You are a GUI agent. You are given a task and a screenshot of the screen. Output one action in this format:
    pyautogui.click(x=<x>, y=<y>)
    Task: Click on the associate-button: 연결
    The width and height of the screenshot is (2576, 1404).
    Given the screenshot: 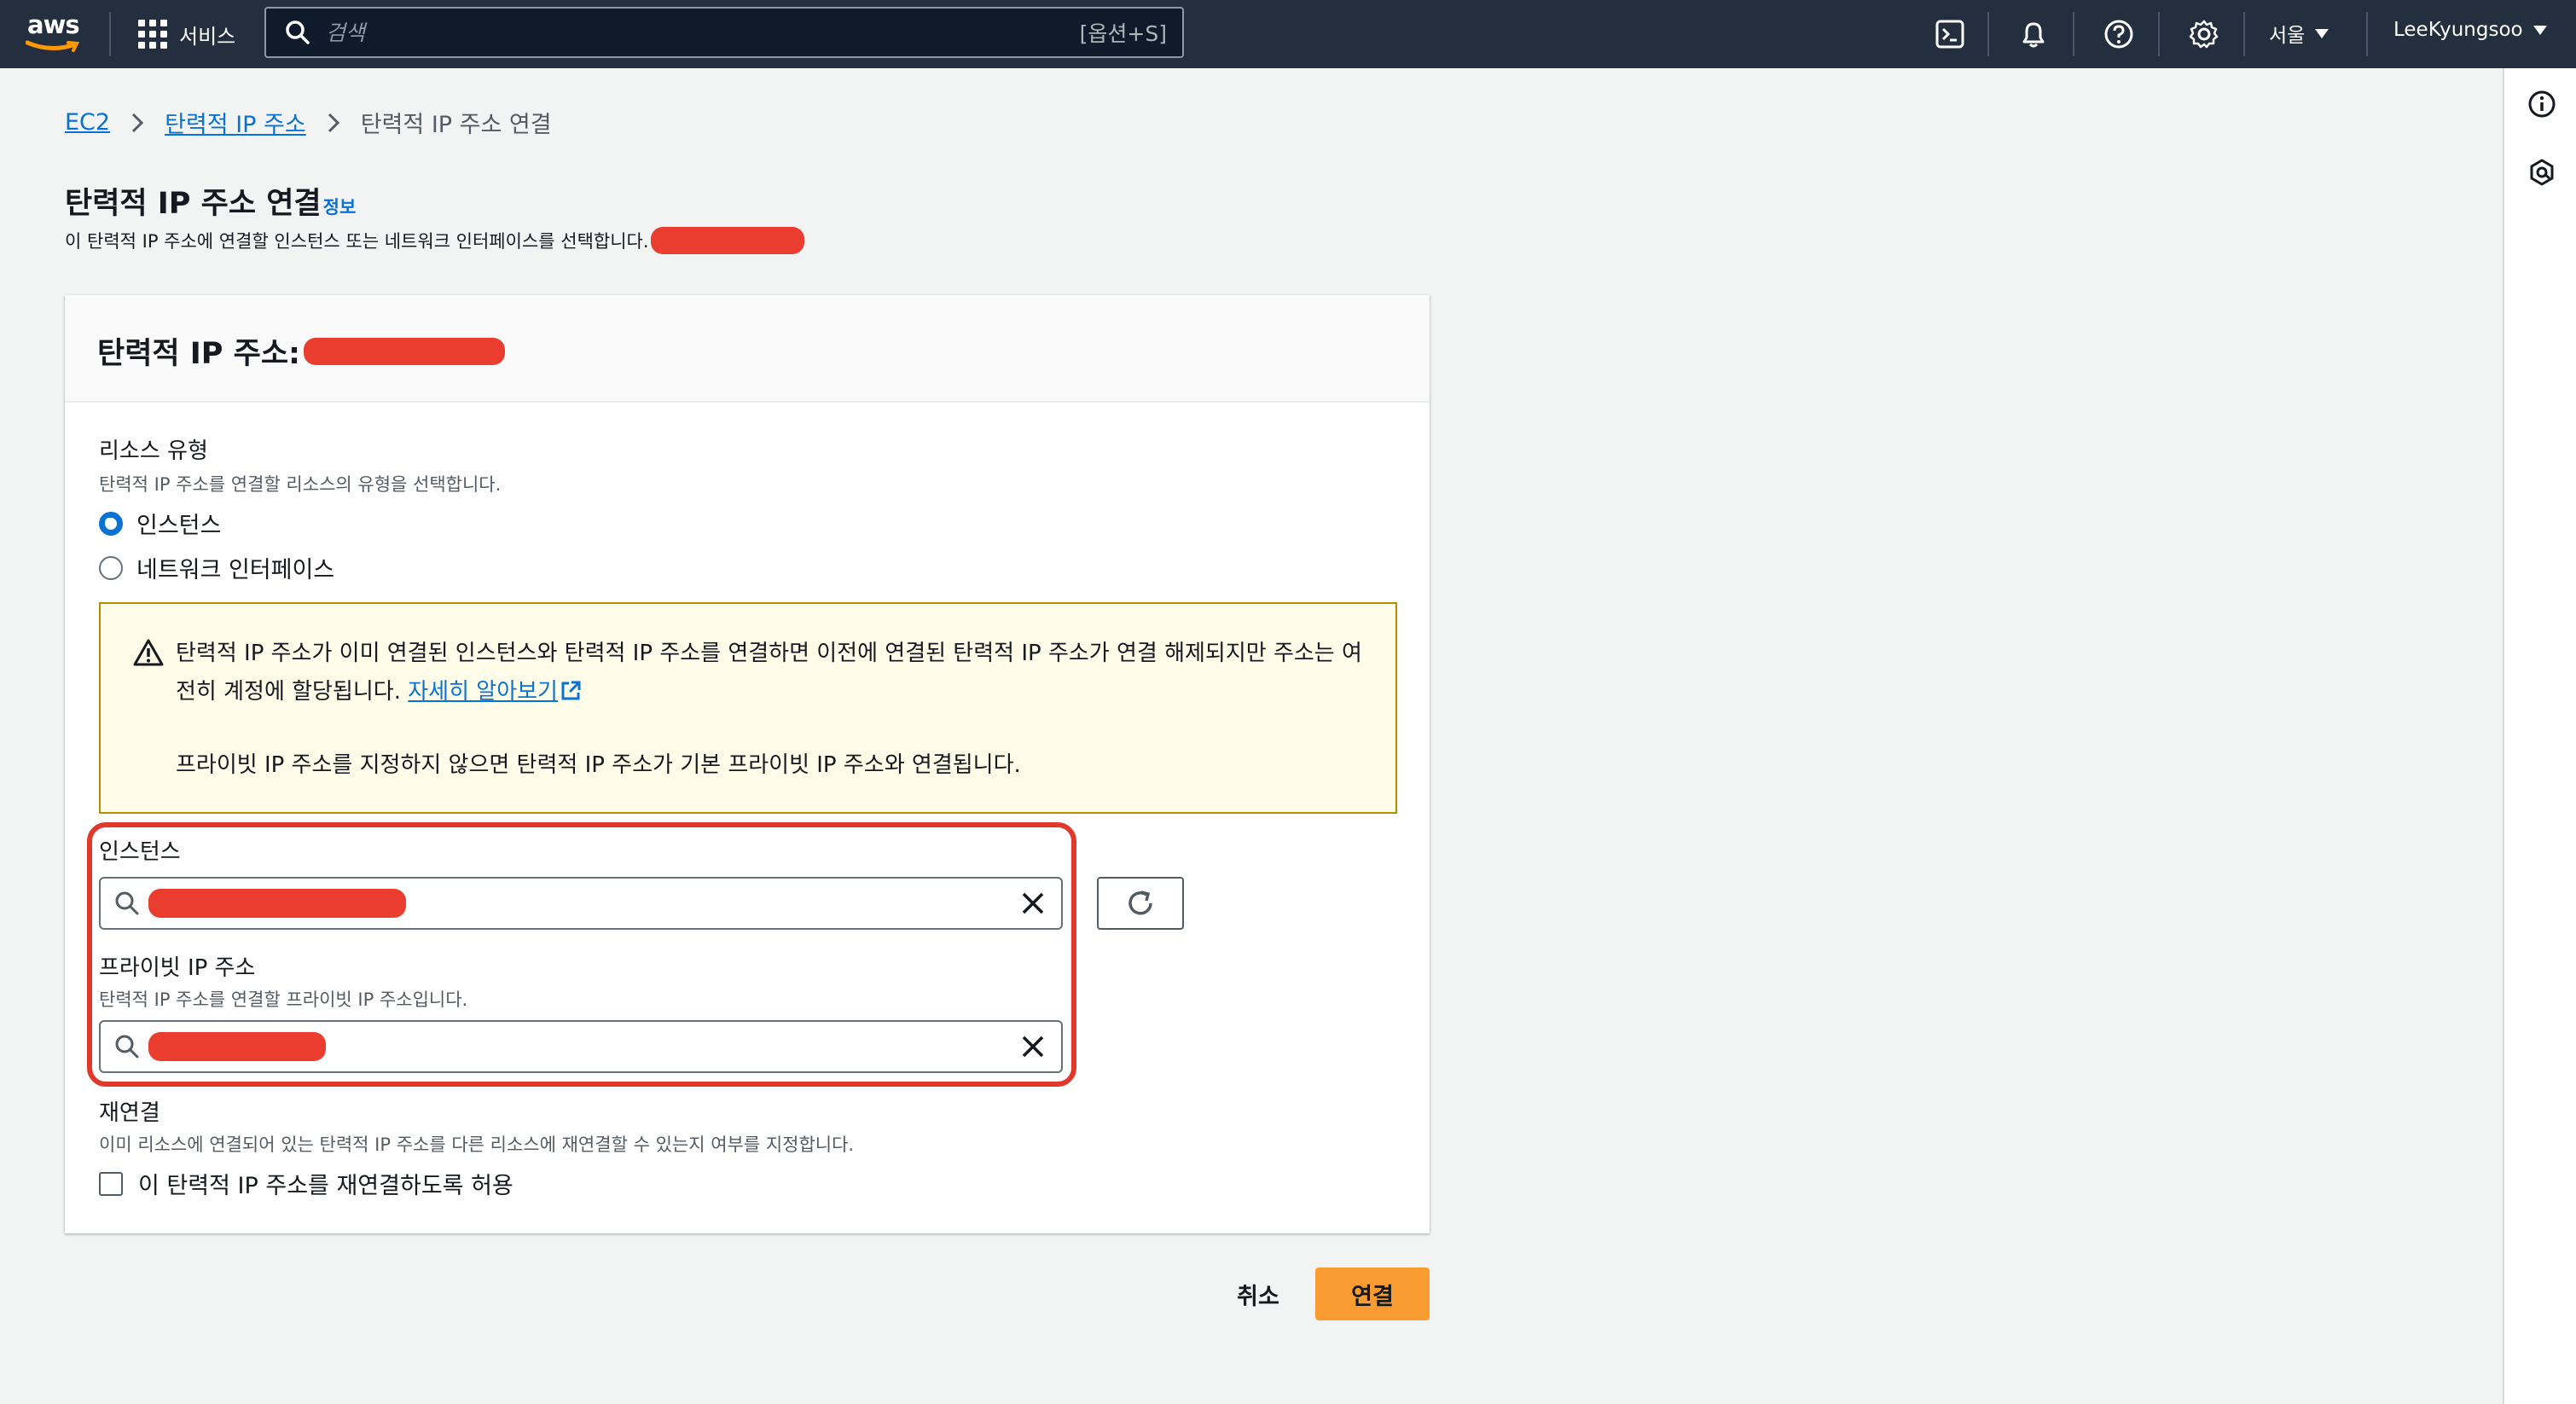 What is the action you would take?
    pyautogui.click(x=1372, y=1294)
    